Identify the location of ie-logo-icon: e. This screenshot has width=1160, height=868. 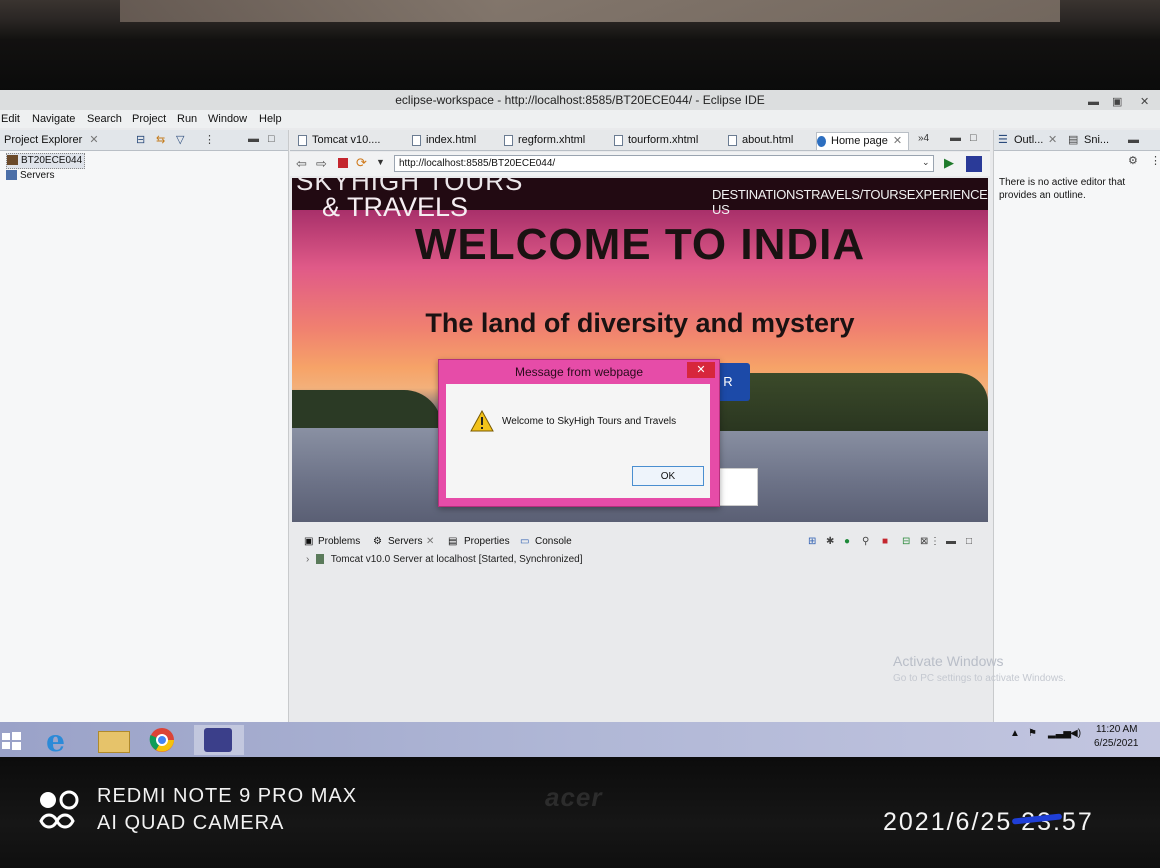
(55, 741).